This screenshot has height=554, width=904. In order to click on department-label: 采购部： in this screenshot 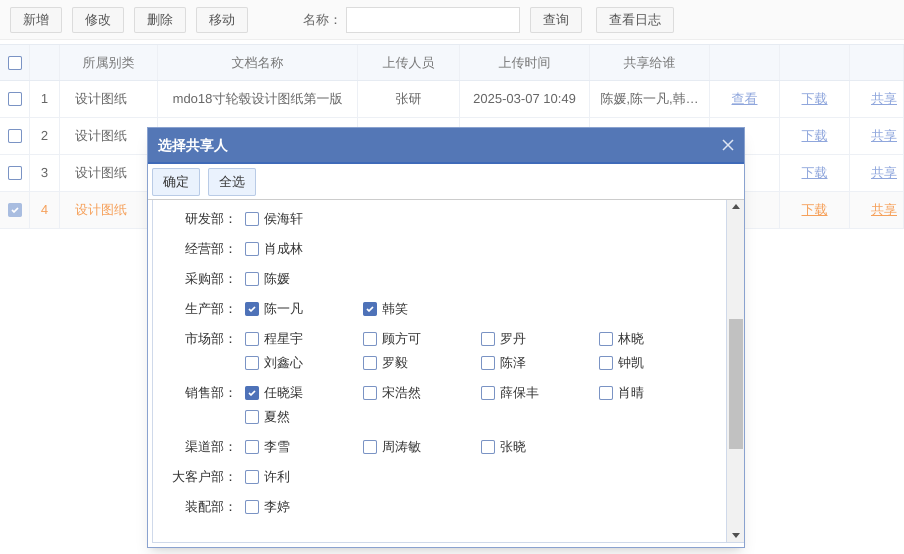, I will do `click(210, 279)`.